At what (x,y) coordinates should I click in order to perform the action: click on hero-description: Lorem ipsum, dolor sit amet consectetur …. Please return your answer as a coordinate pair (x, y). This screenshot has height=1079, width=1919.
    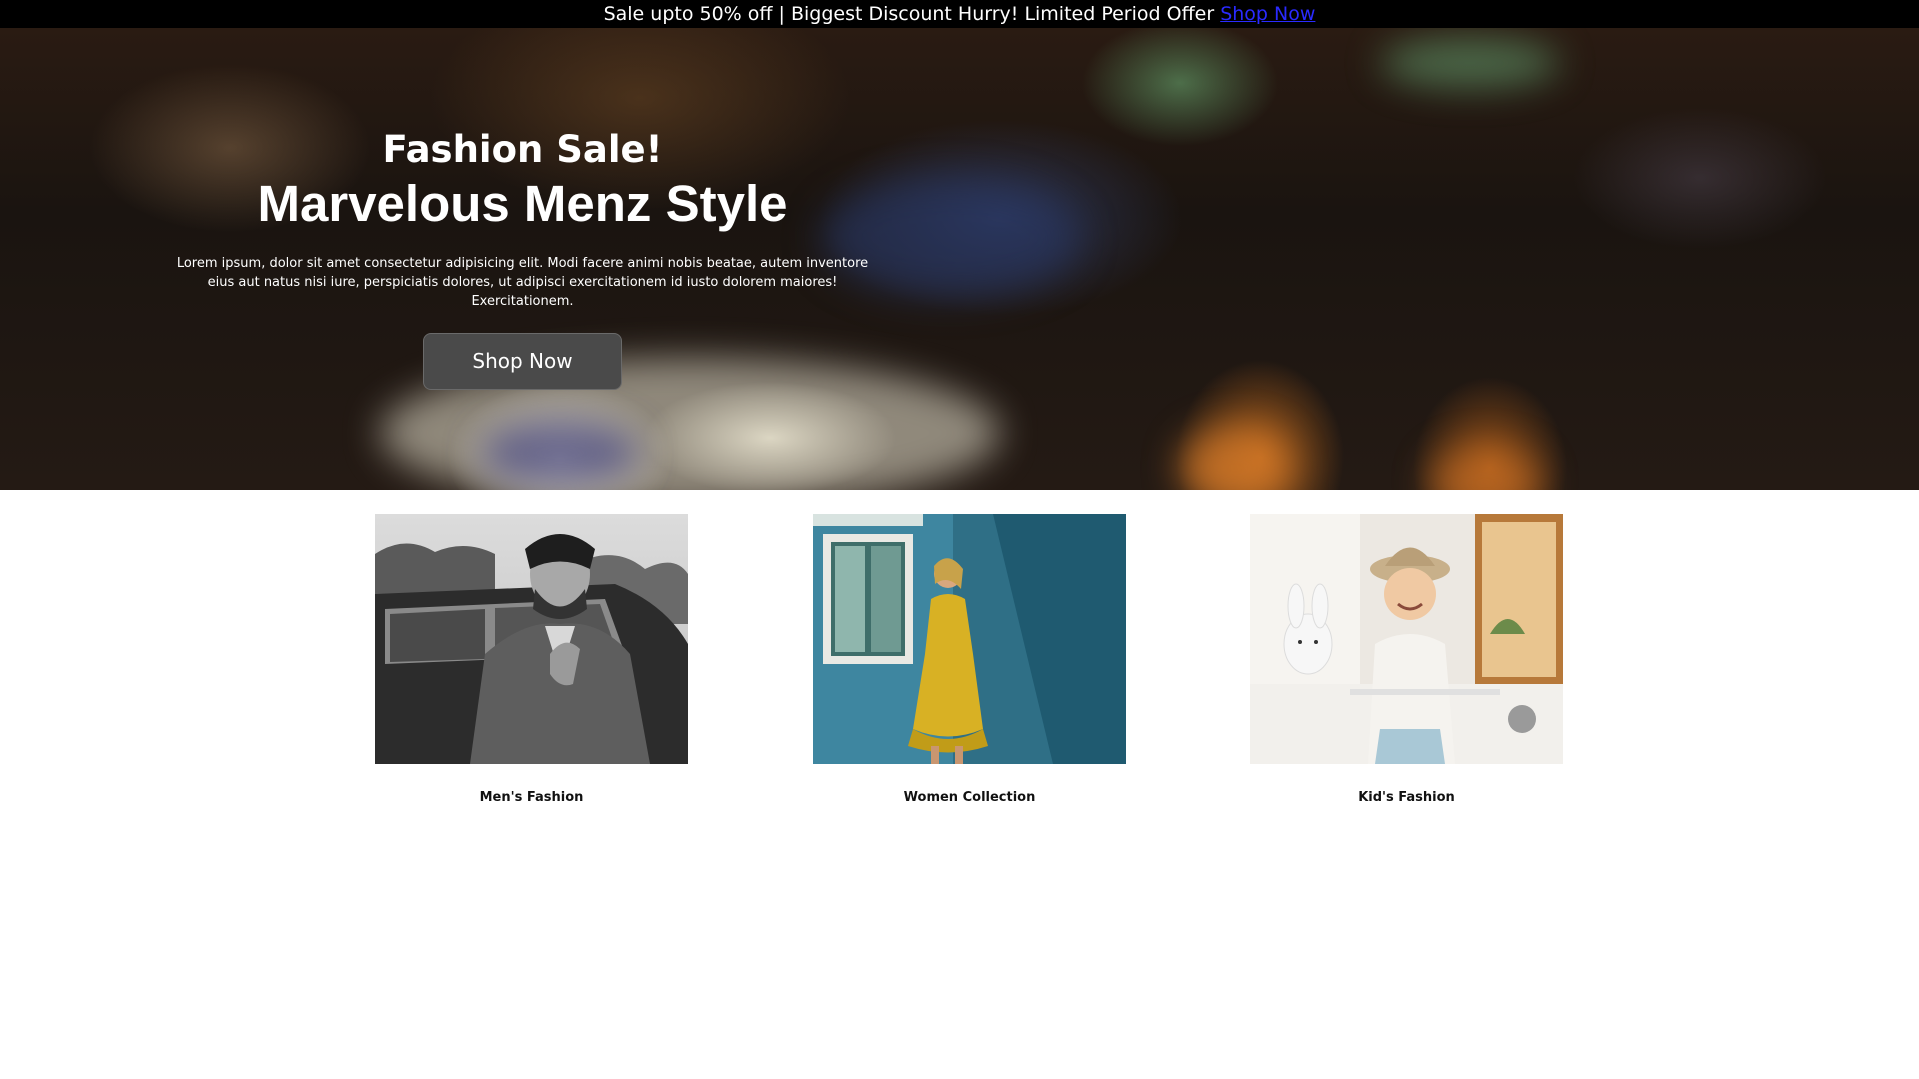
    Looking at the image, I should click on (522, 282).